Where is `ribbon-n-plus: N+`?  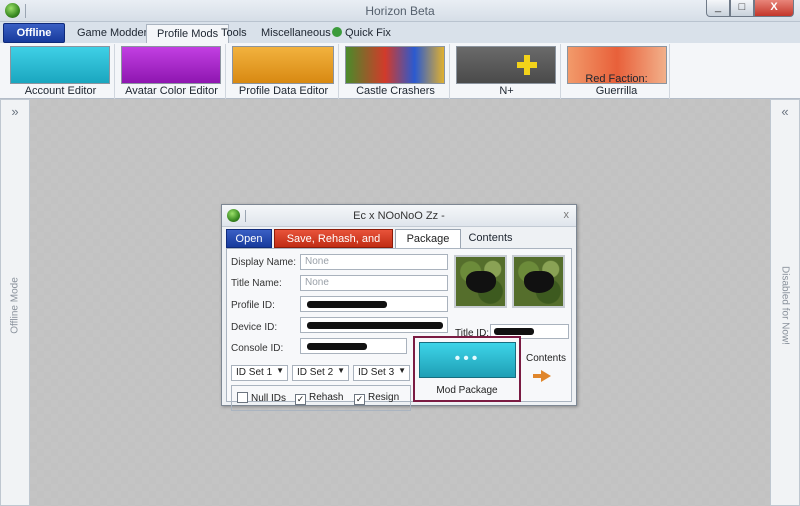
ribbon-n-plus: N+ is located at coordinates (507, 71).